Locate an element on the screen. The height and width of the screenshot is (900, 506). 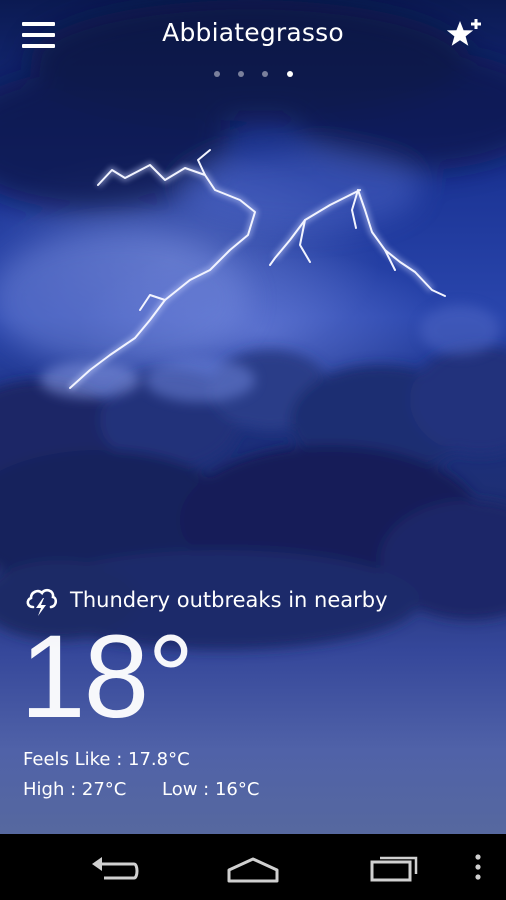
star-add-icon is located at coordinates (464, 34).